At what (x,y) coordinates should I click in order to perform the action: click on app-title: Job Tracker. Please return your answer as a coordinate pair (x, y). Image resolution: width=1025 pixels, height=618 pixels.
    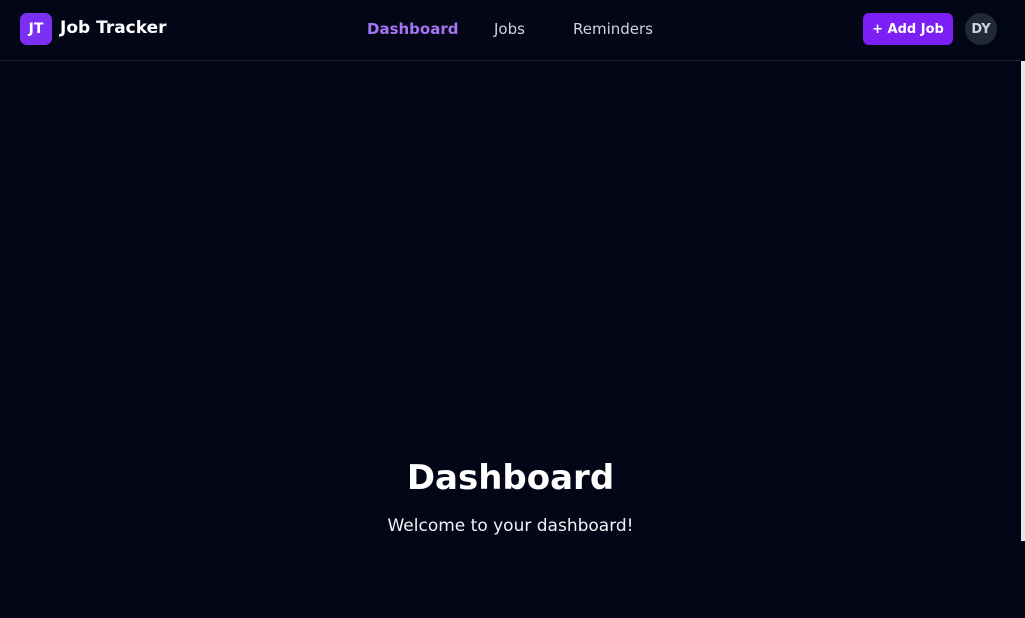
    Looking at the image, I should click on (113, 28).